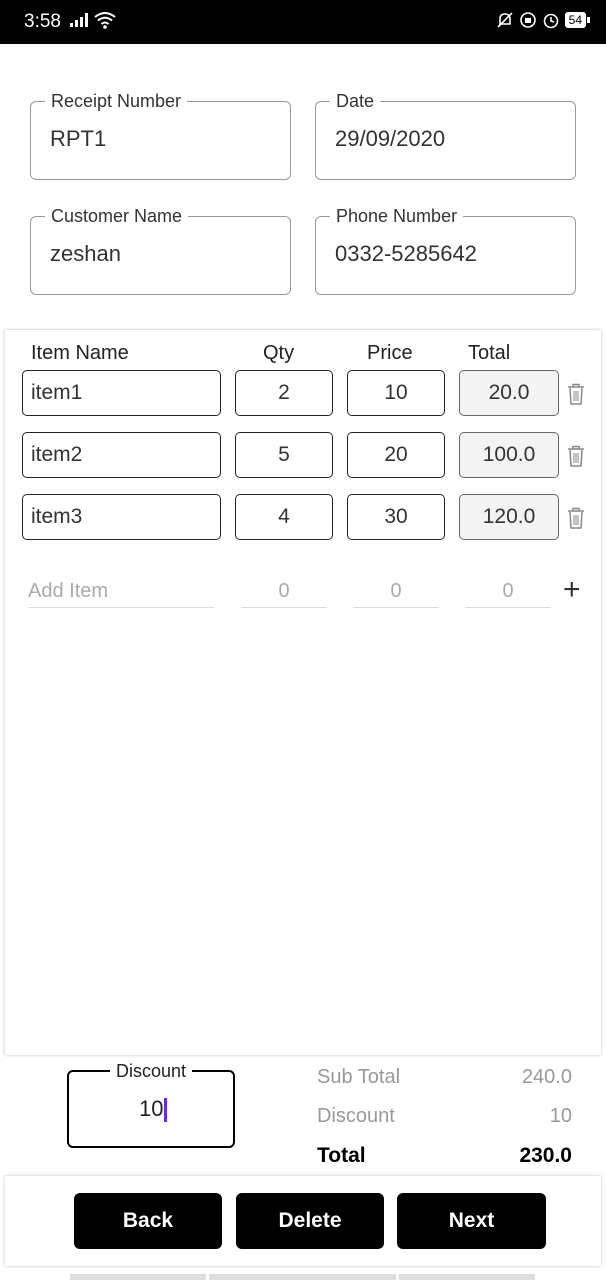 The image size is (606, 1280). I want to click on signal-icon, so click(80, 22).